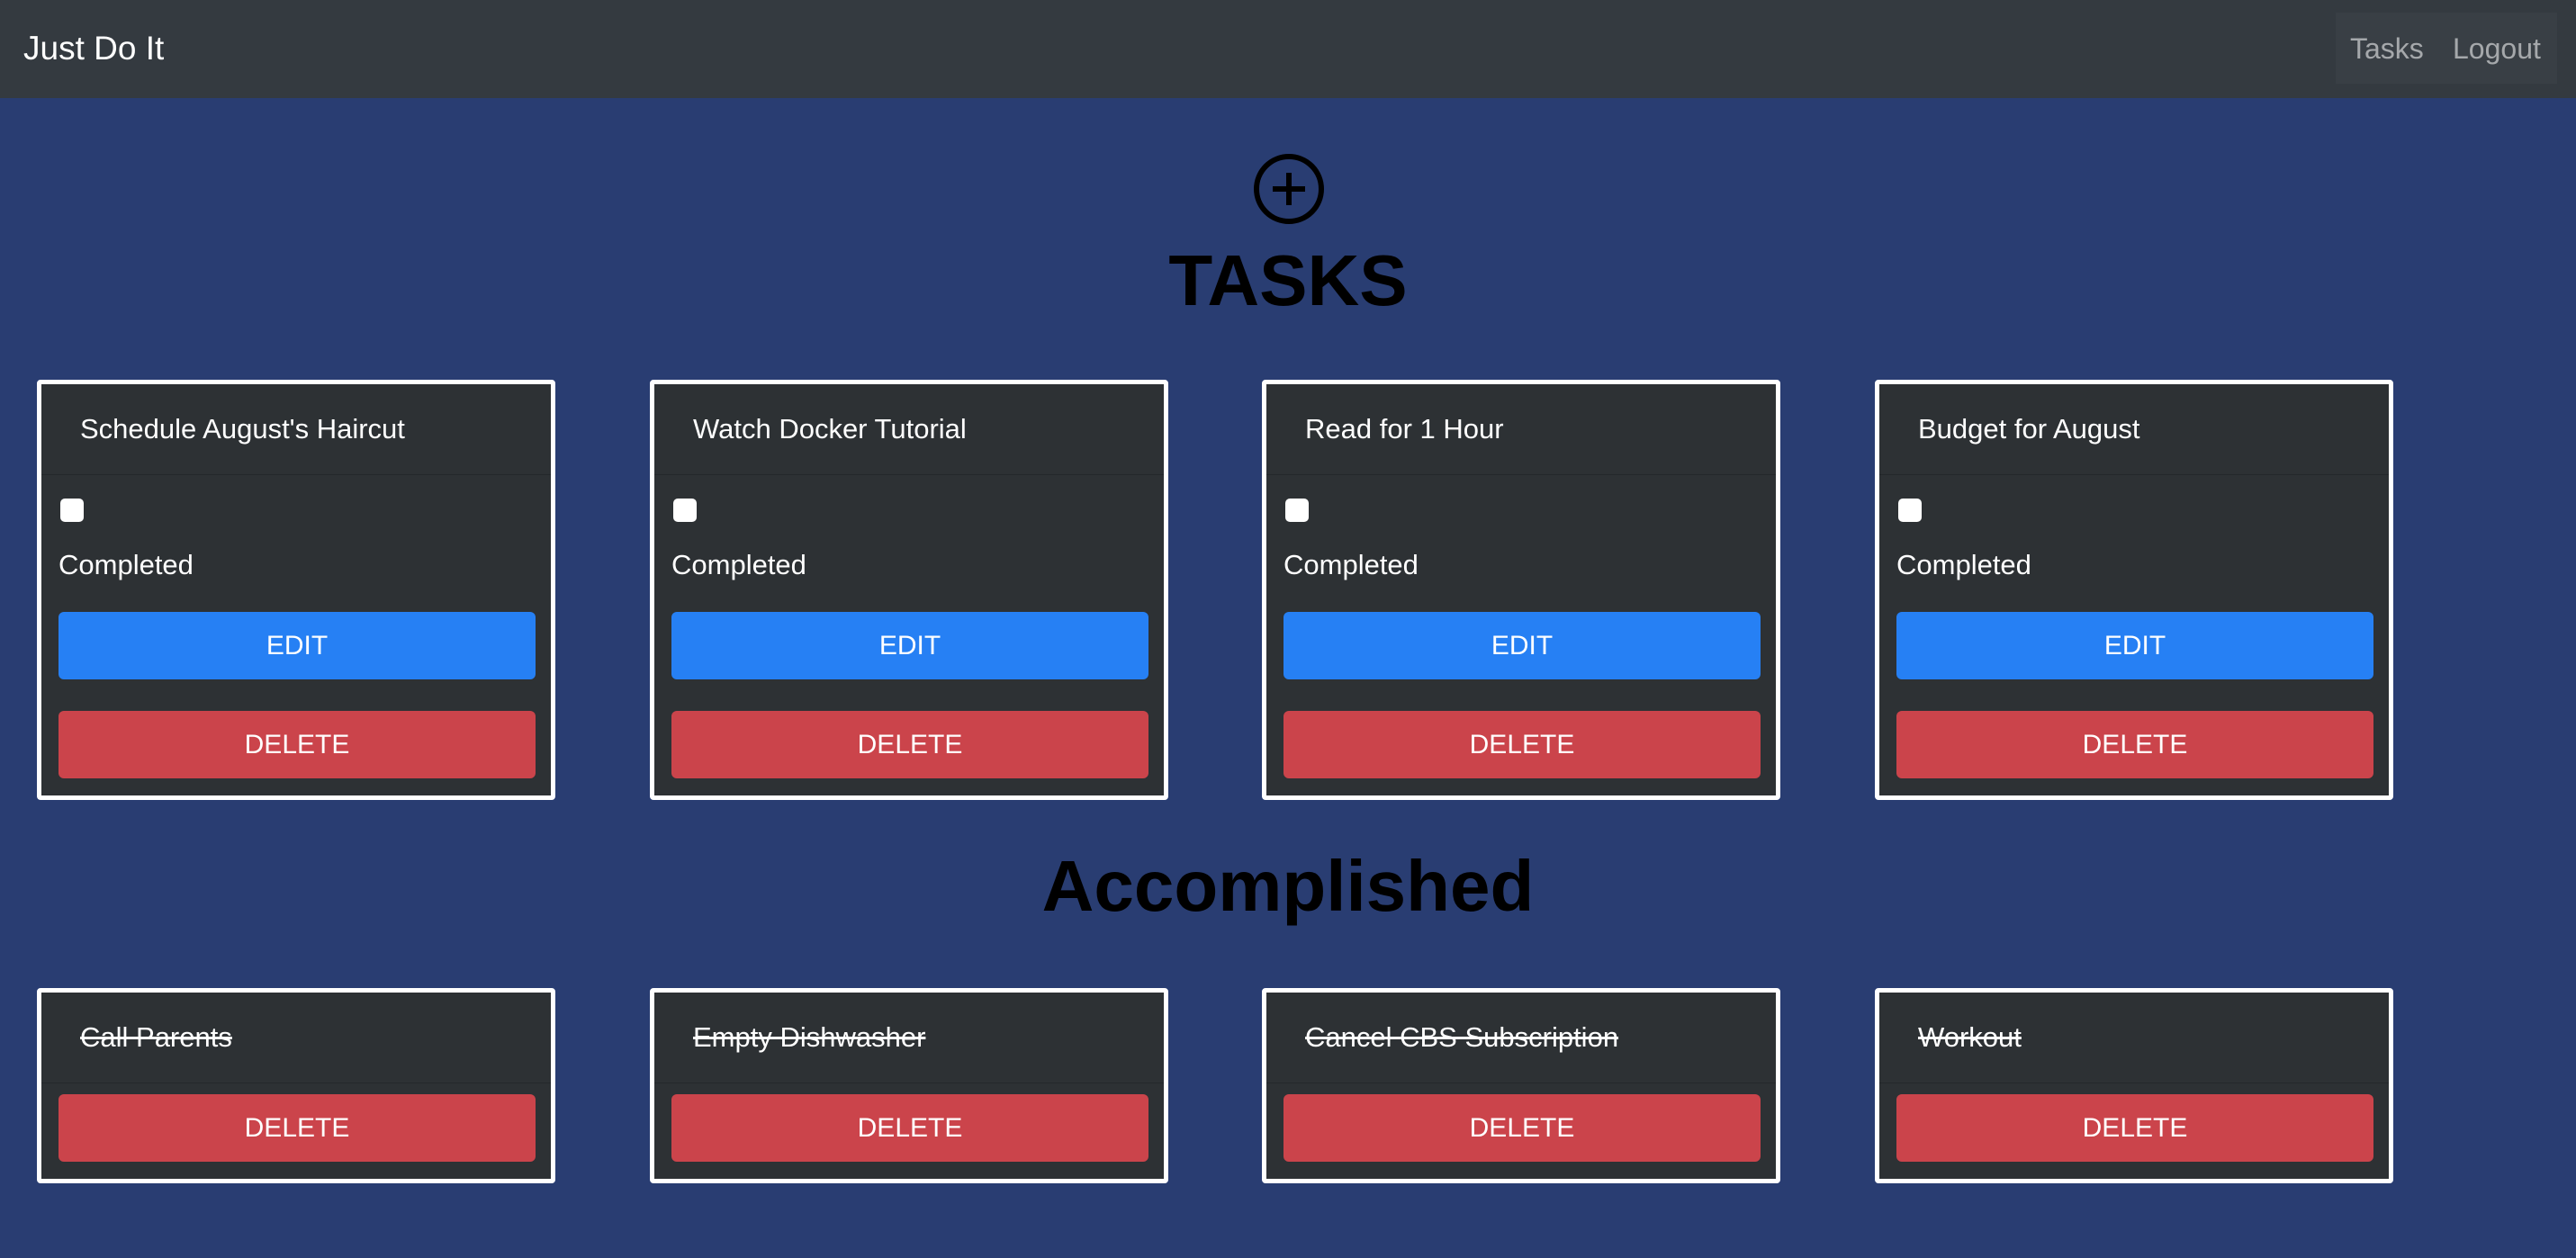 The height and width of the screenshot is (1258, 2576). Describe the element at coordinates (1521, 429) in the screenshot. I see `card-header: Read for 1 Hour` at that location.